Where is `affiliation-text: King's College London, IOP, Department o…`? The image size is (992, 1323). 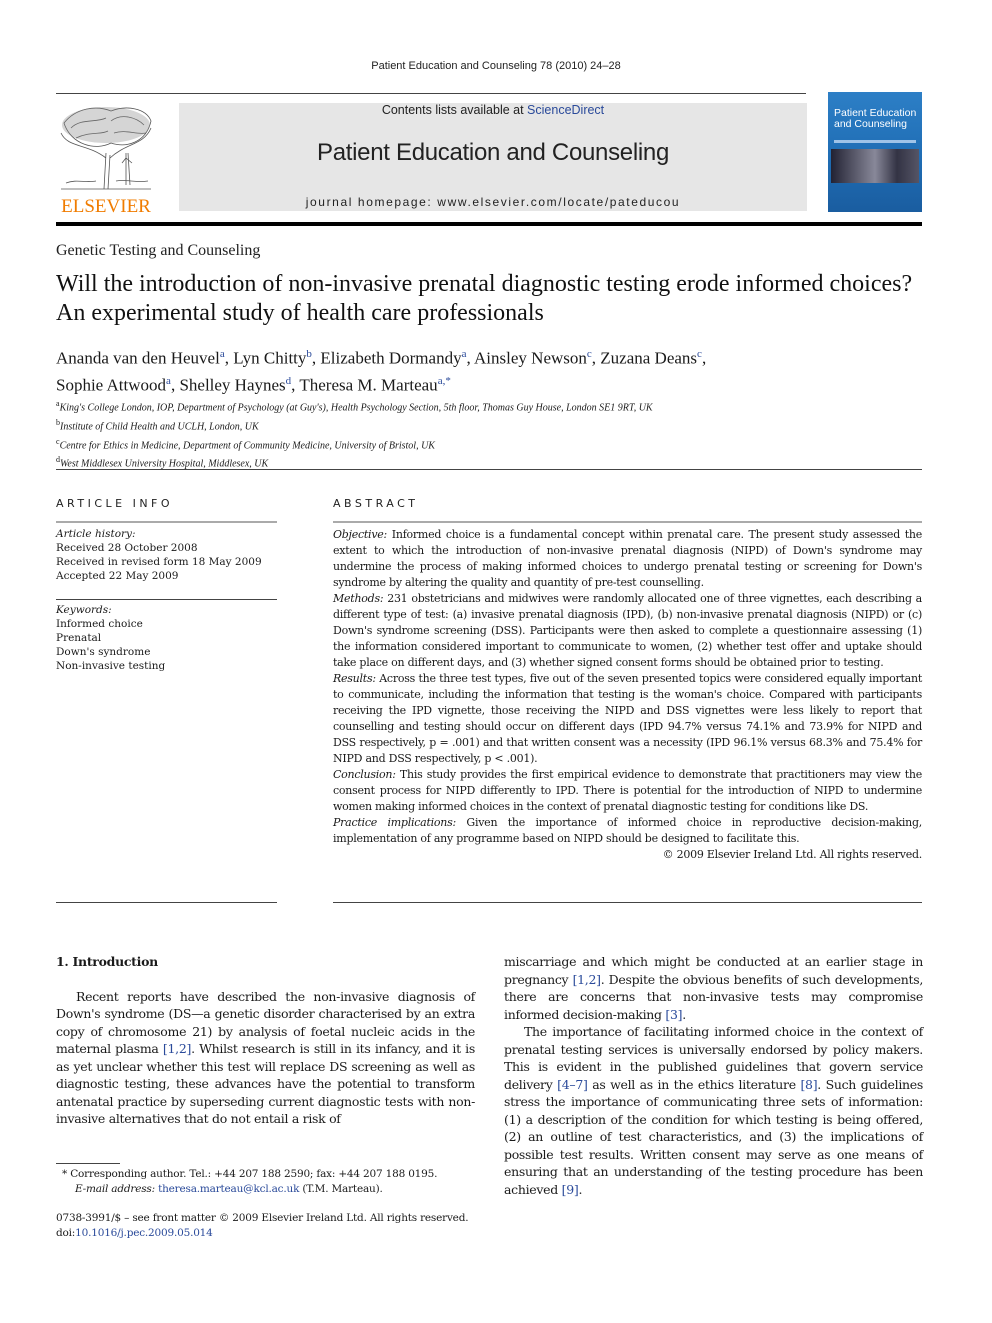 affiliation-text: King's College London, IOP, Department o… is located at coordinates (356, 408).